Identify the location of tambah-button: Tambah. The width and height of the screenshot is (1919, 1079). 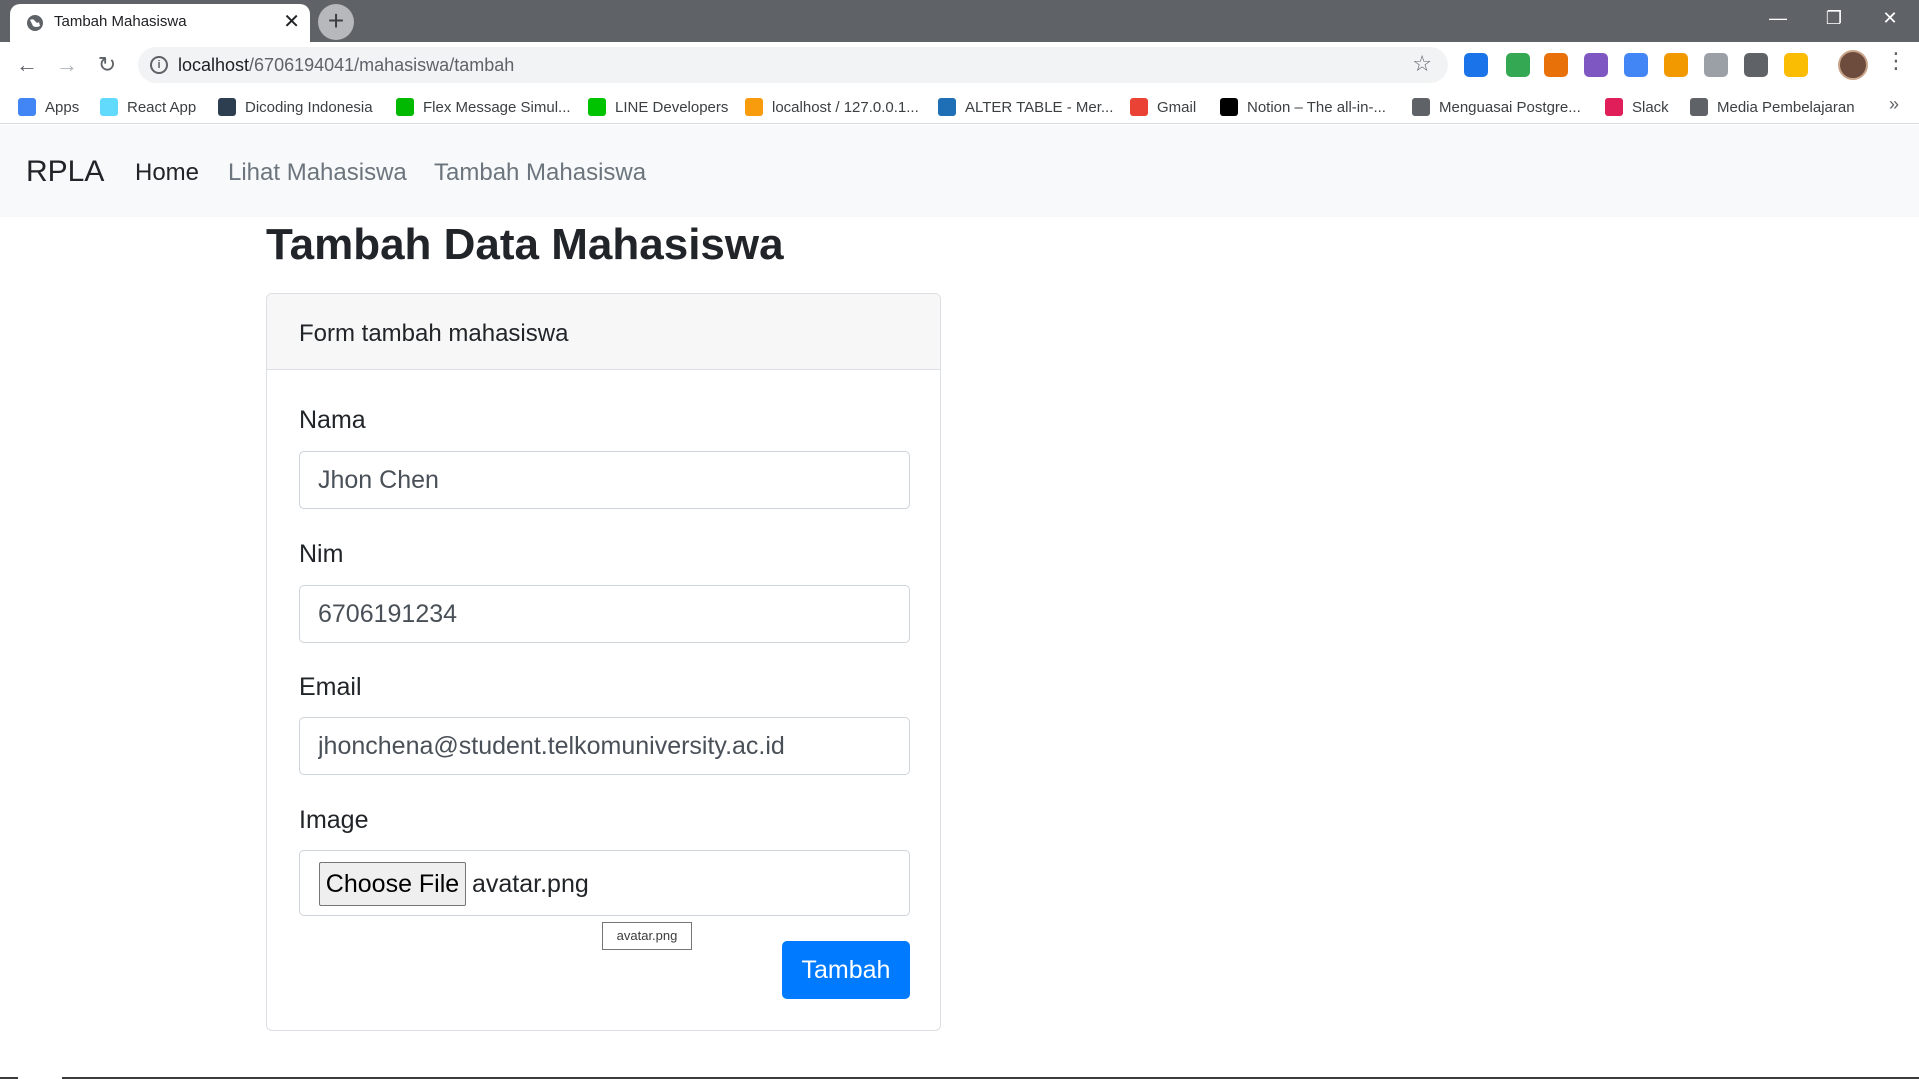
(846, 970).